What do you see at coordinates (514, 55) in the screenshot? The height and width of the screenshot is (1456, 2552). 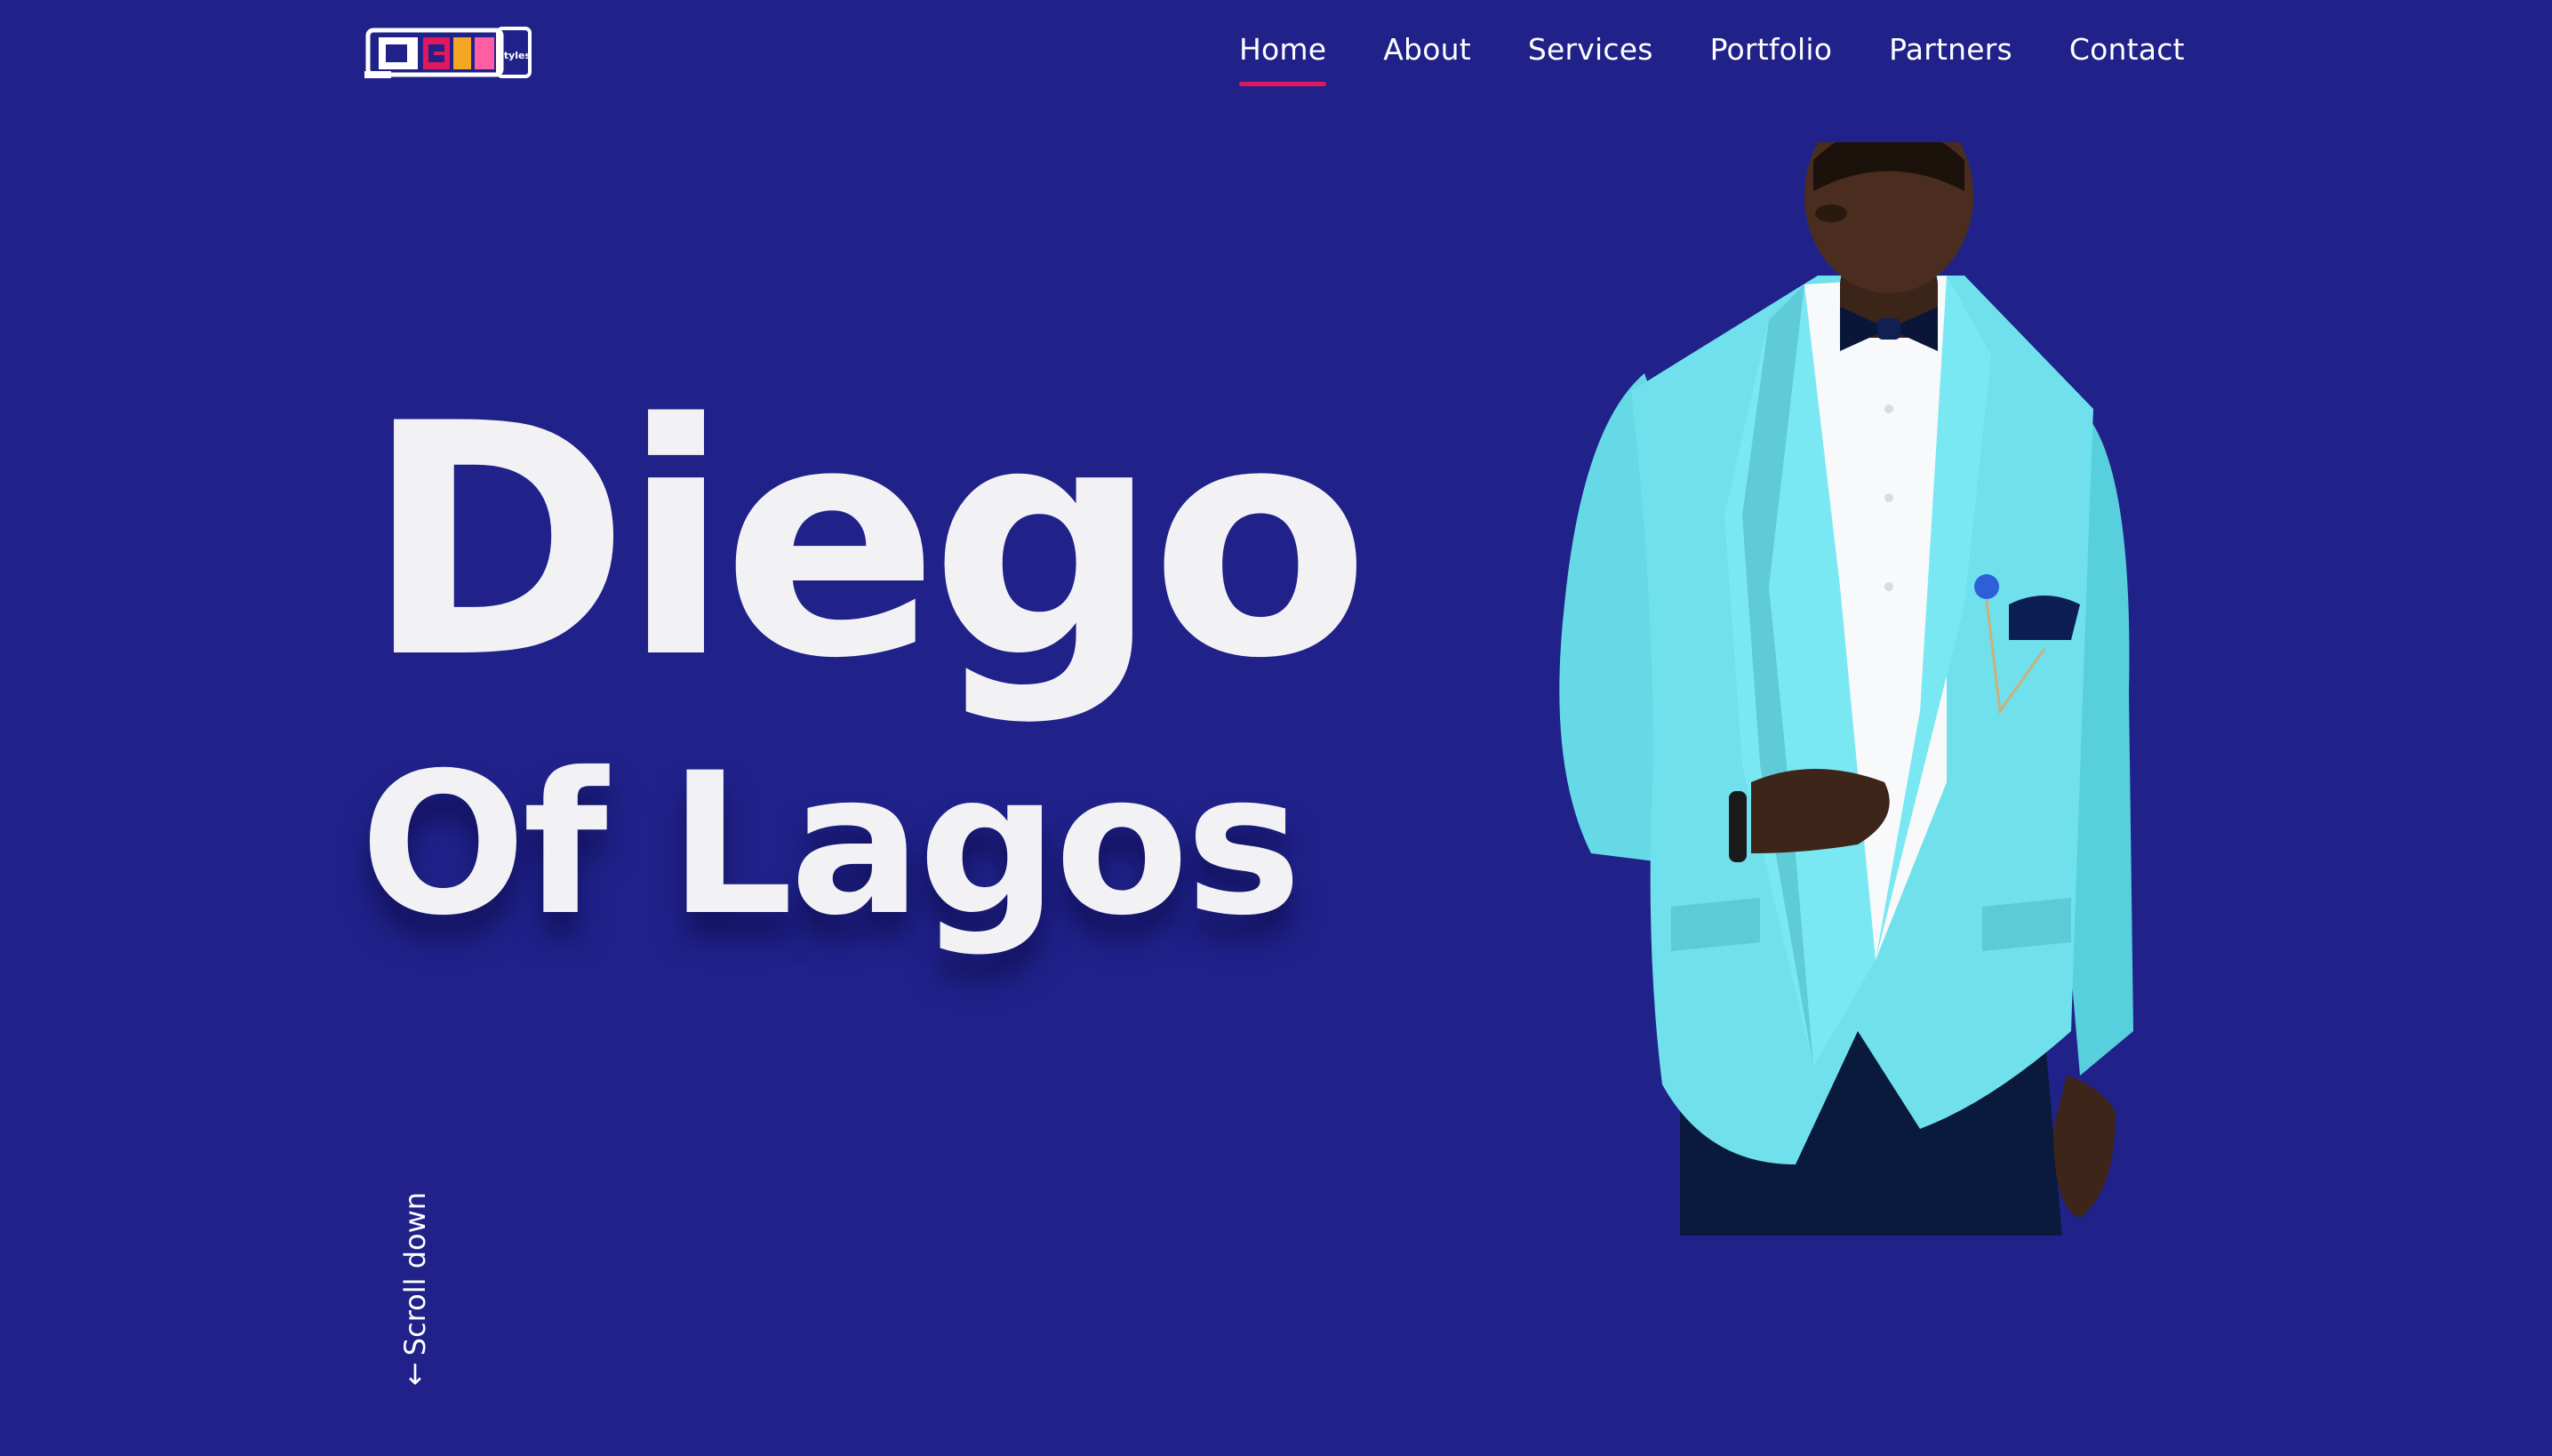 I see `svg-text: Styles` at bounding box center [514, 55].